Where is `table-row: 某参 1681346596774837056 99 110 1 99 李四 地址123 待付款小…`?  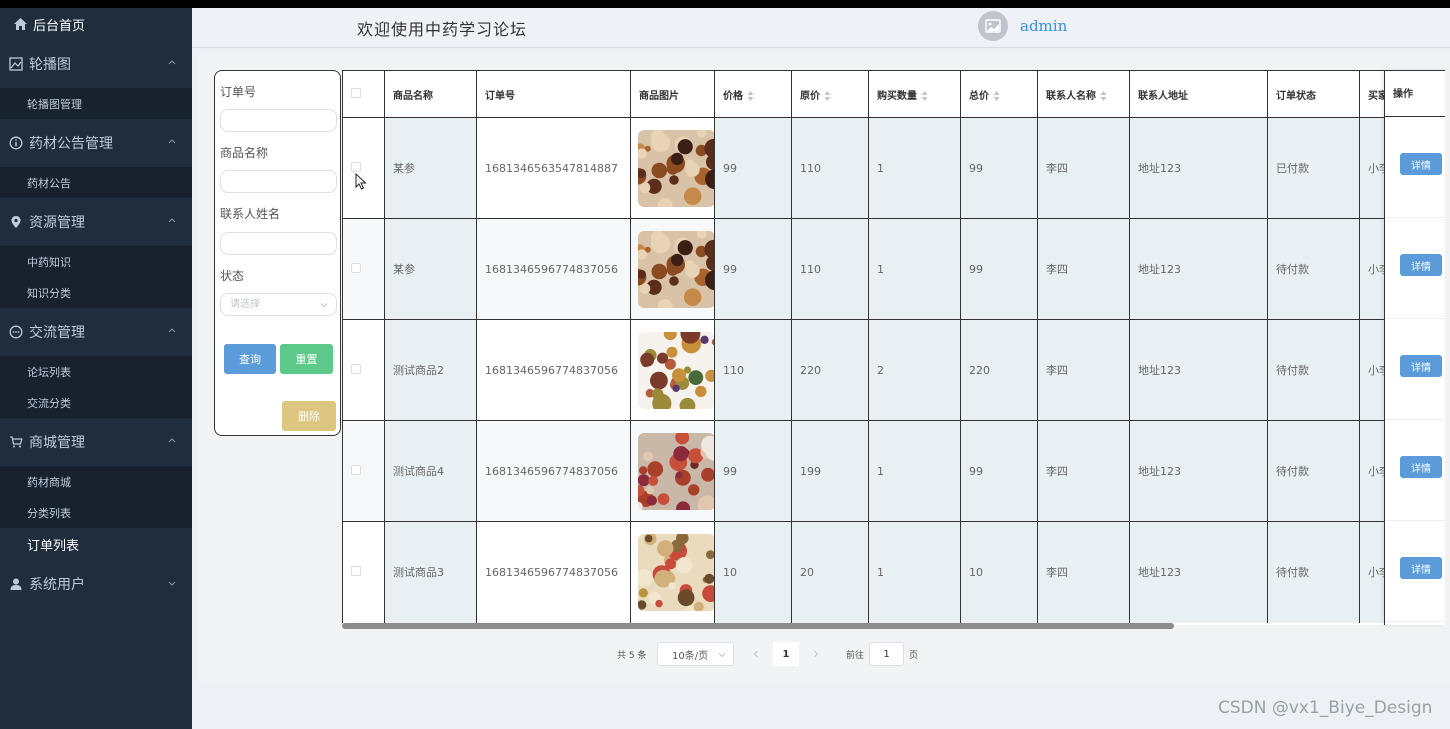
table-row: 某参 1681346596774837056 99 110 1 99 李四 地址123 待付款小… is located at coordinates (893, 269).